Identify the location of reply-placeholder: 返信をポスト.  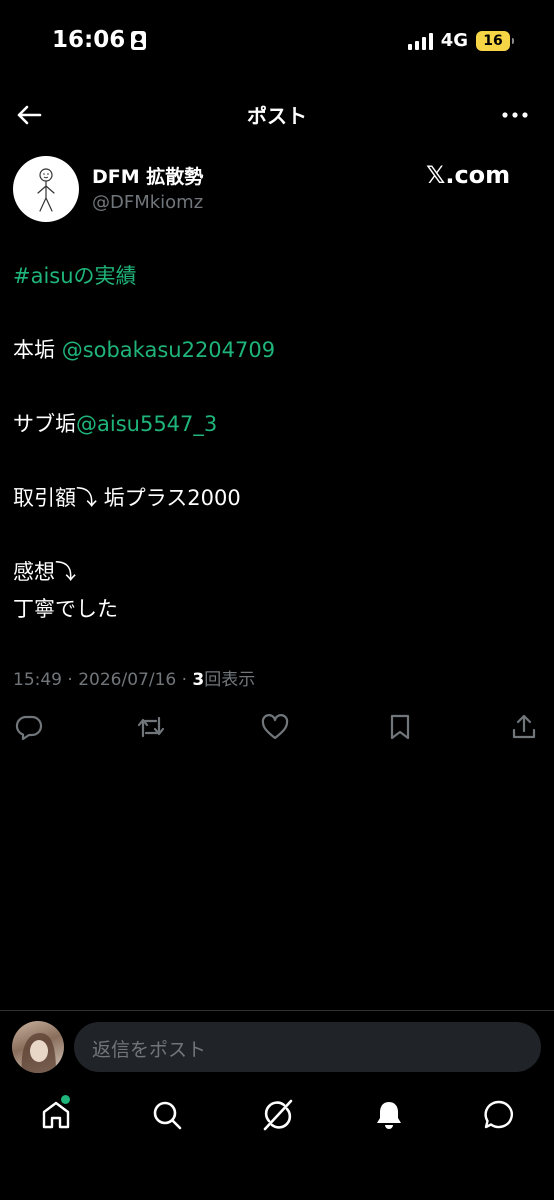
(149, 1050).